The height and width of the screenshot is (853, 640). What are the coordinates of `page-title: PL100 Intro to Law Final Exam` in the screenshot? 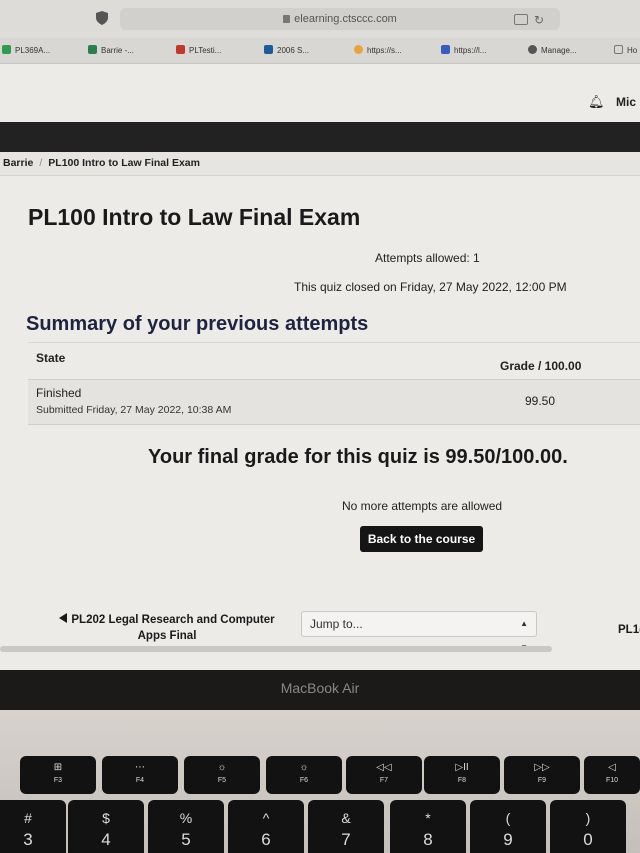 It's located at (194, 217).